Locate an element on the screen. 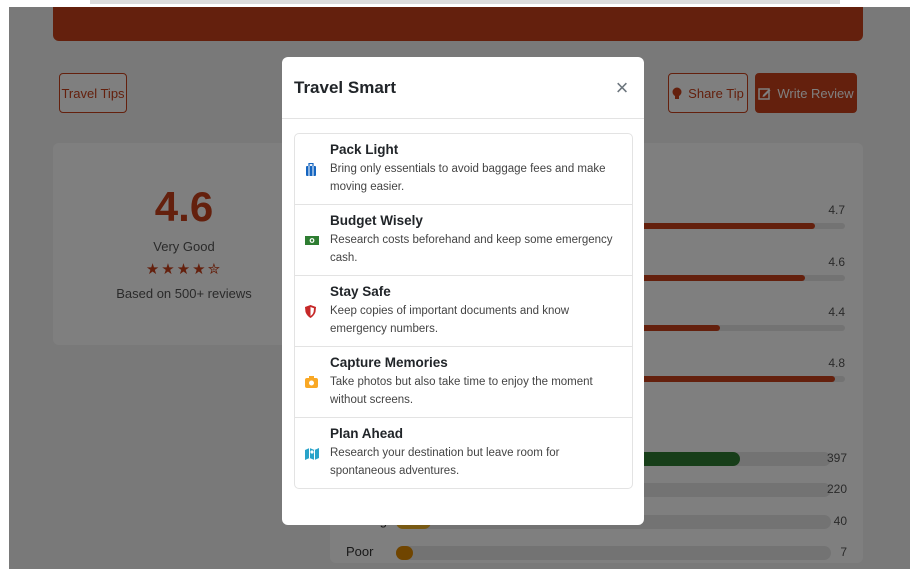 The height and width of the screenshot is (569, 910). tip-title: Pack Light is located at coordinates (364, 149).